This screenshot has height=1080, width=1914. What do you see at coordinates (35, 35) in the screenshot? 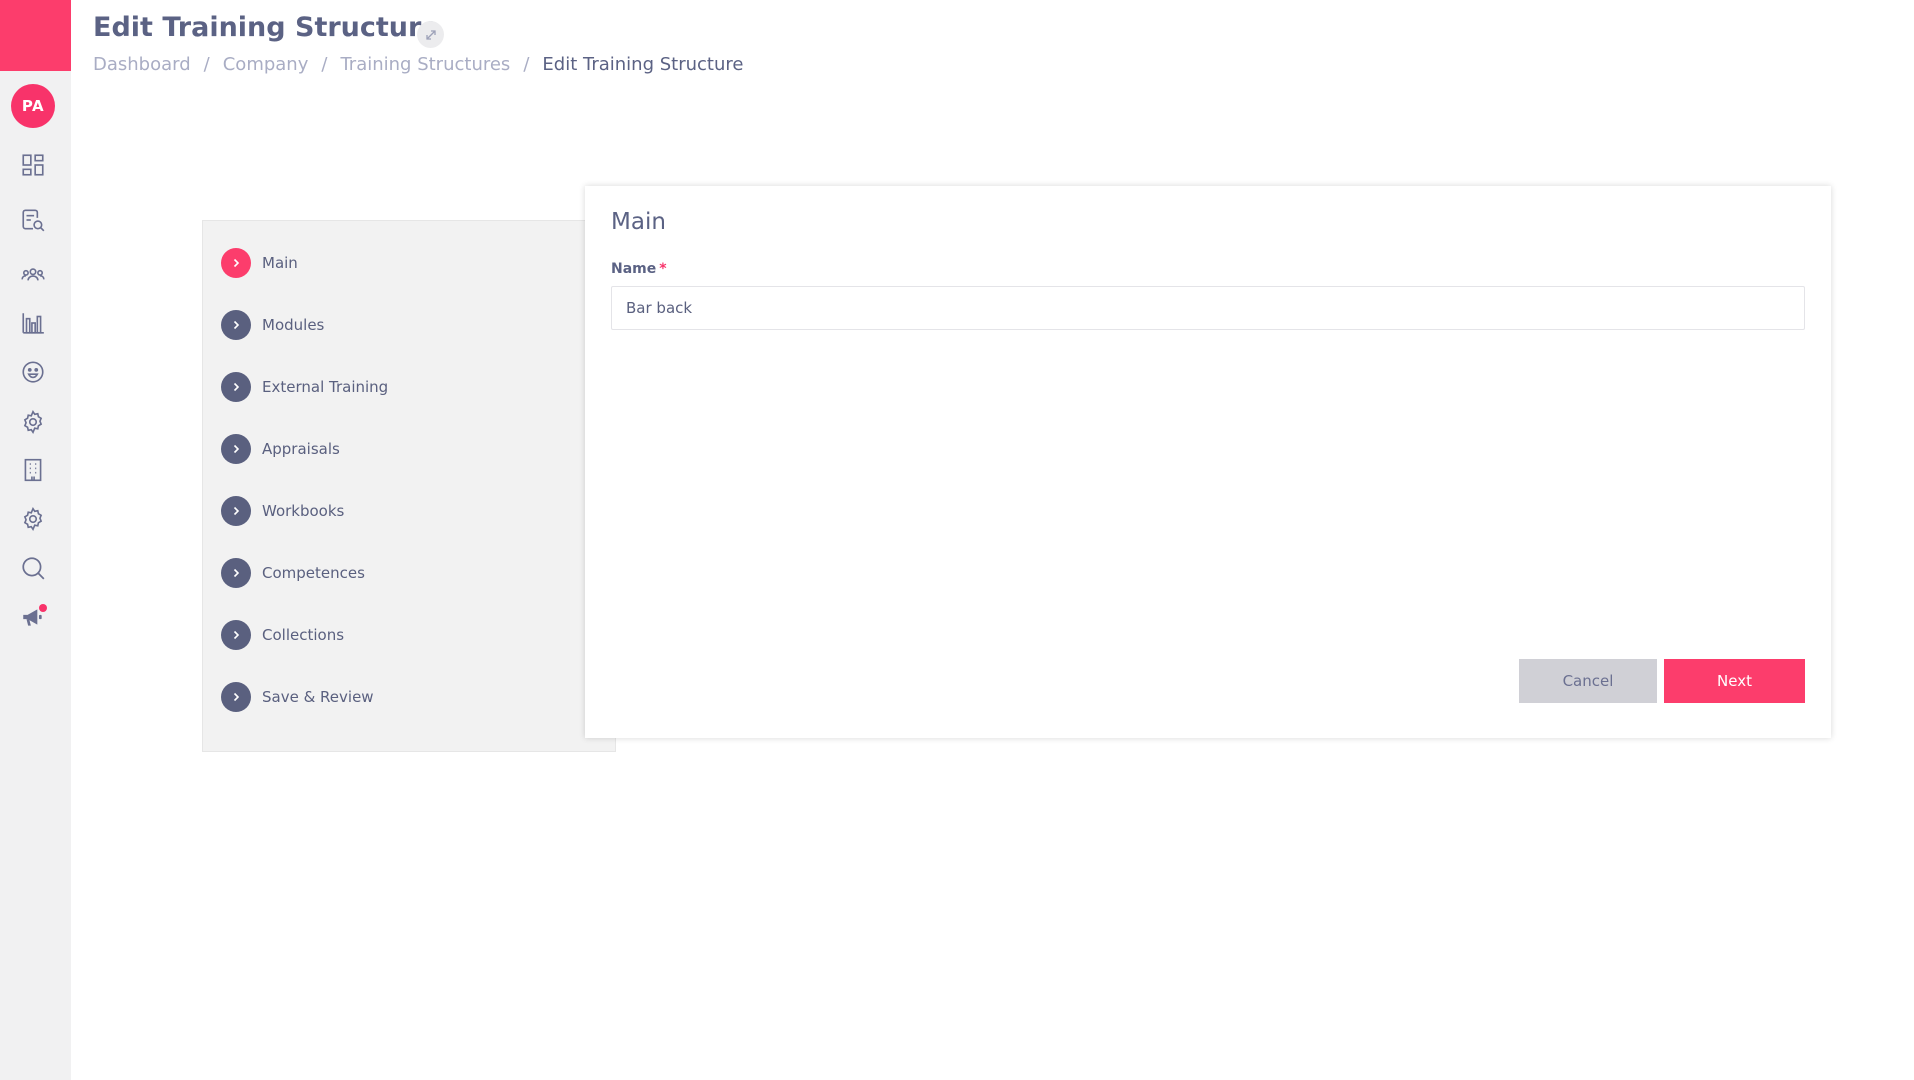
I see `brand-block` at bounding box center [35, 35].